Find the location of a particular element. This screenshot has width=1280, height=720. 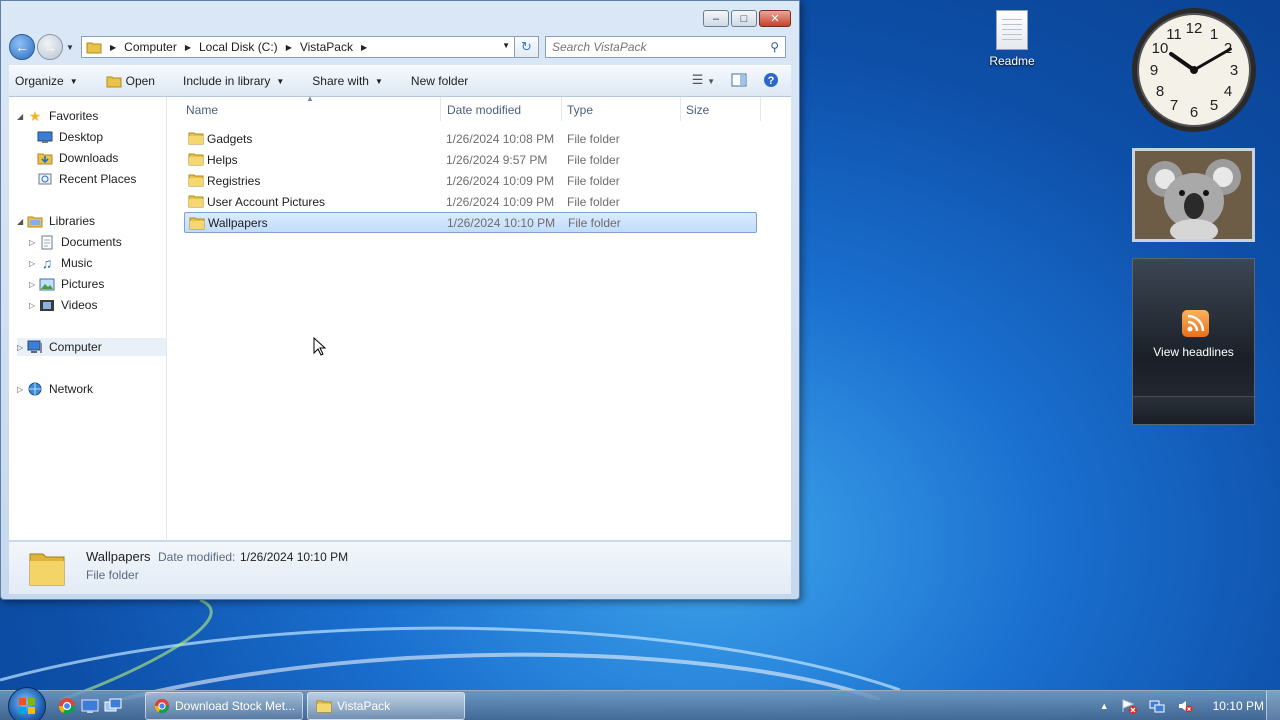

clock-gadget: 12 12 345 678 91011 is located at coordinates (1194, 70).